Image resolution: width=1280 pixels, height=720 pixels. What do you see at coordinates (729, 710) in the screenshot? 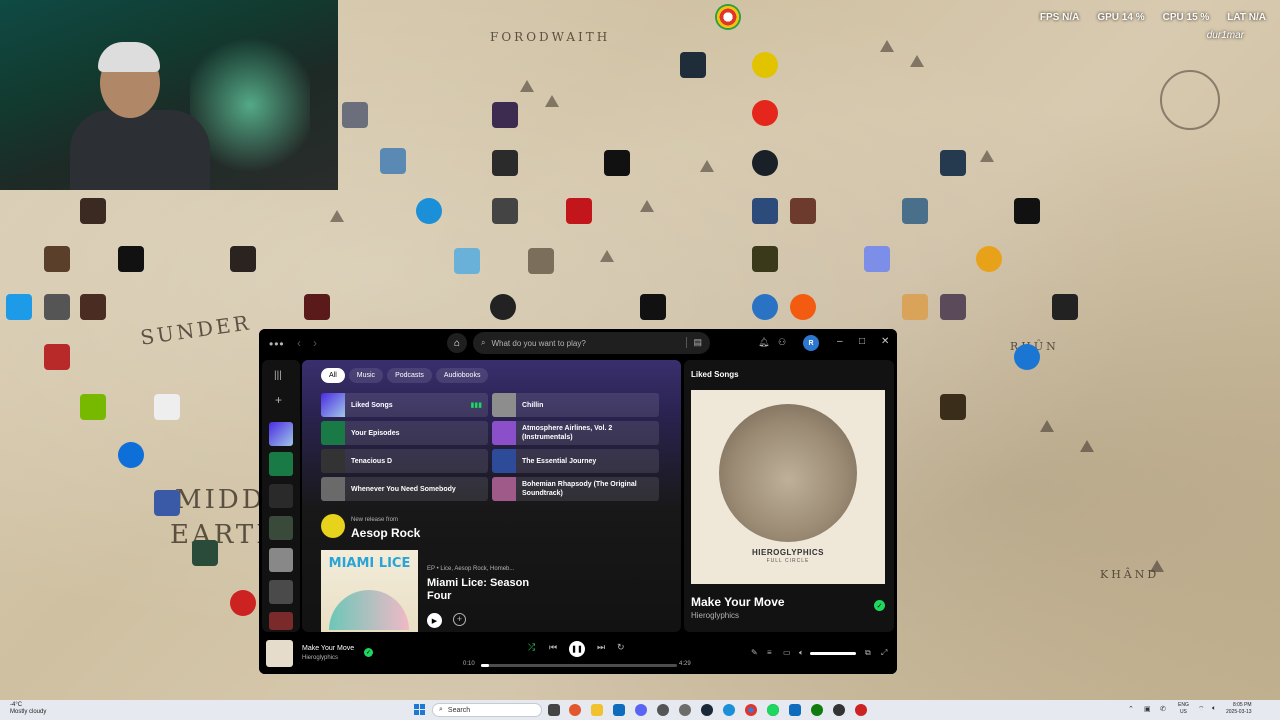
I see `edge-icon` at bounding box center [729, 710].